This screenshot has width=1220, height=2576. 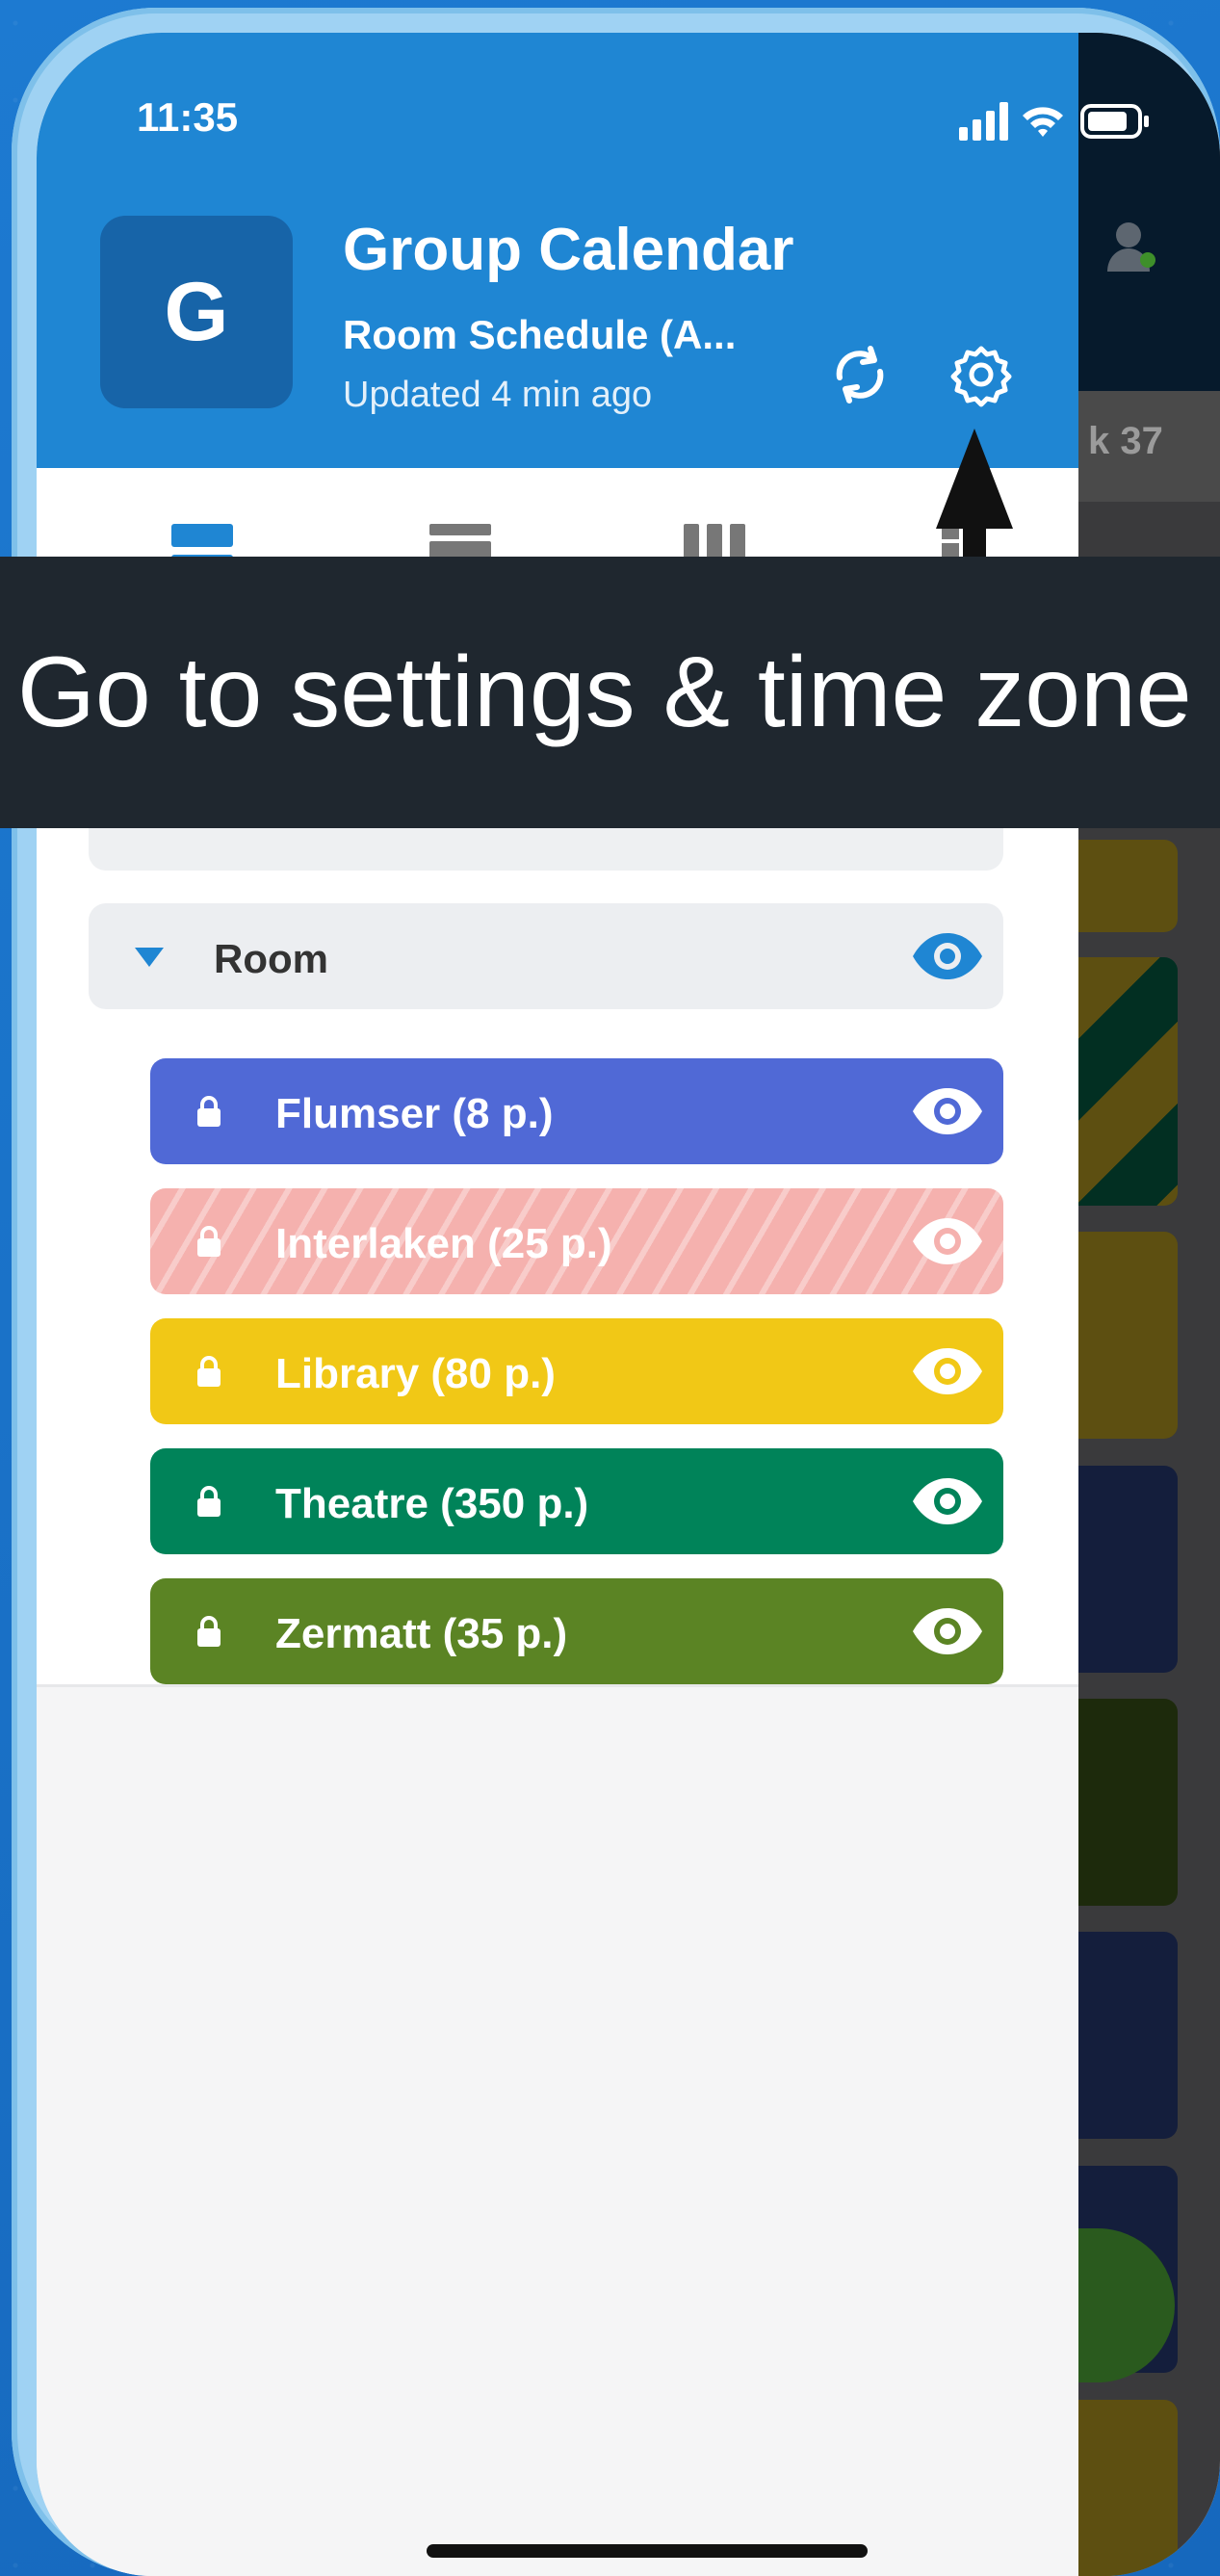 I want to click on arrow-up-icon, so click(x=974, y=496).